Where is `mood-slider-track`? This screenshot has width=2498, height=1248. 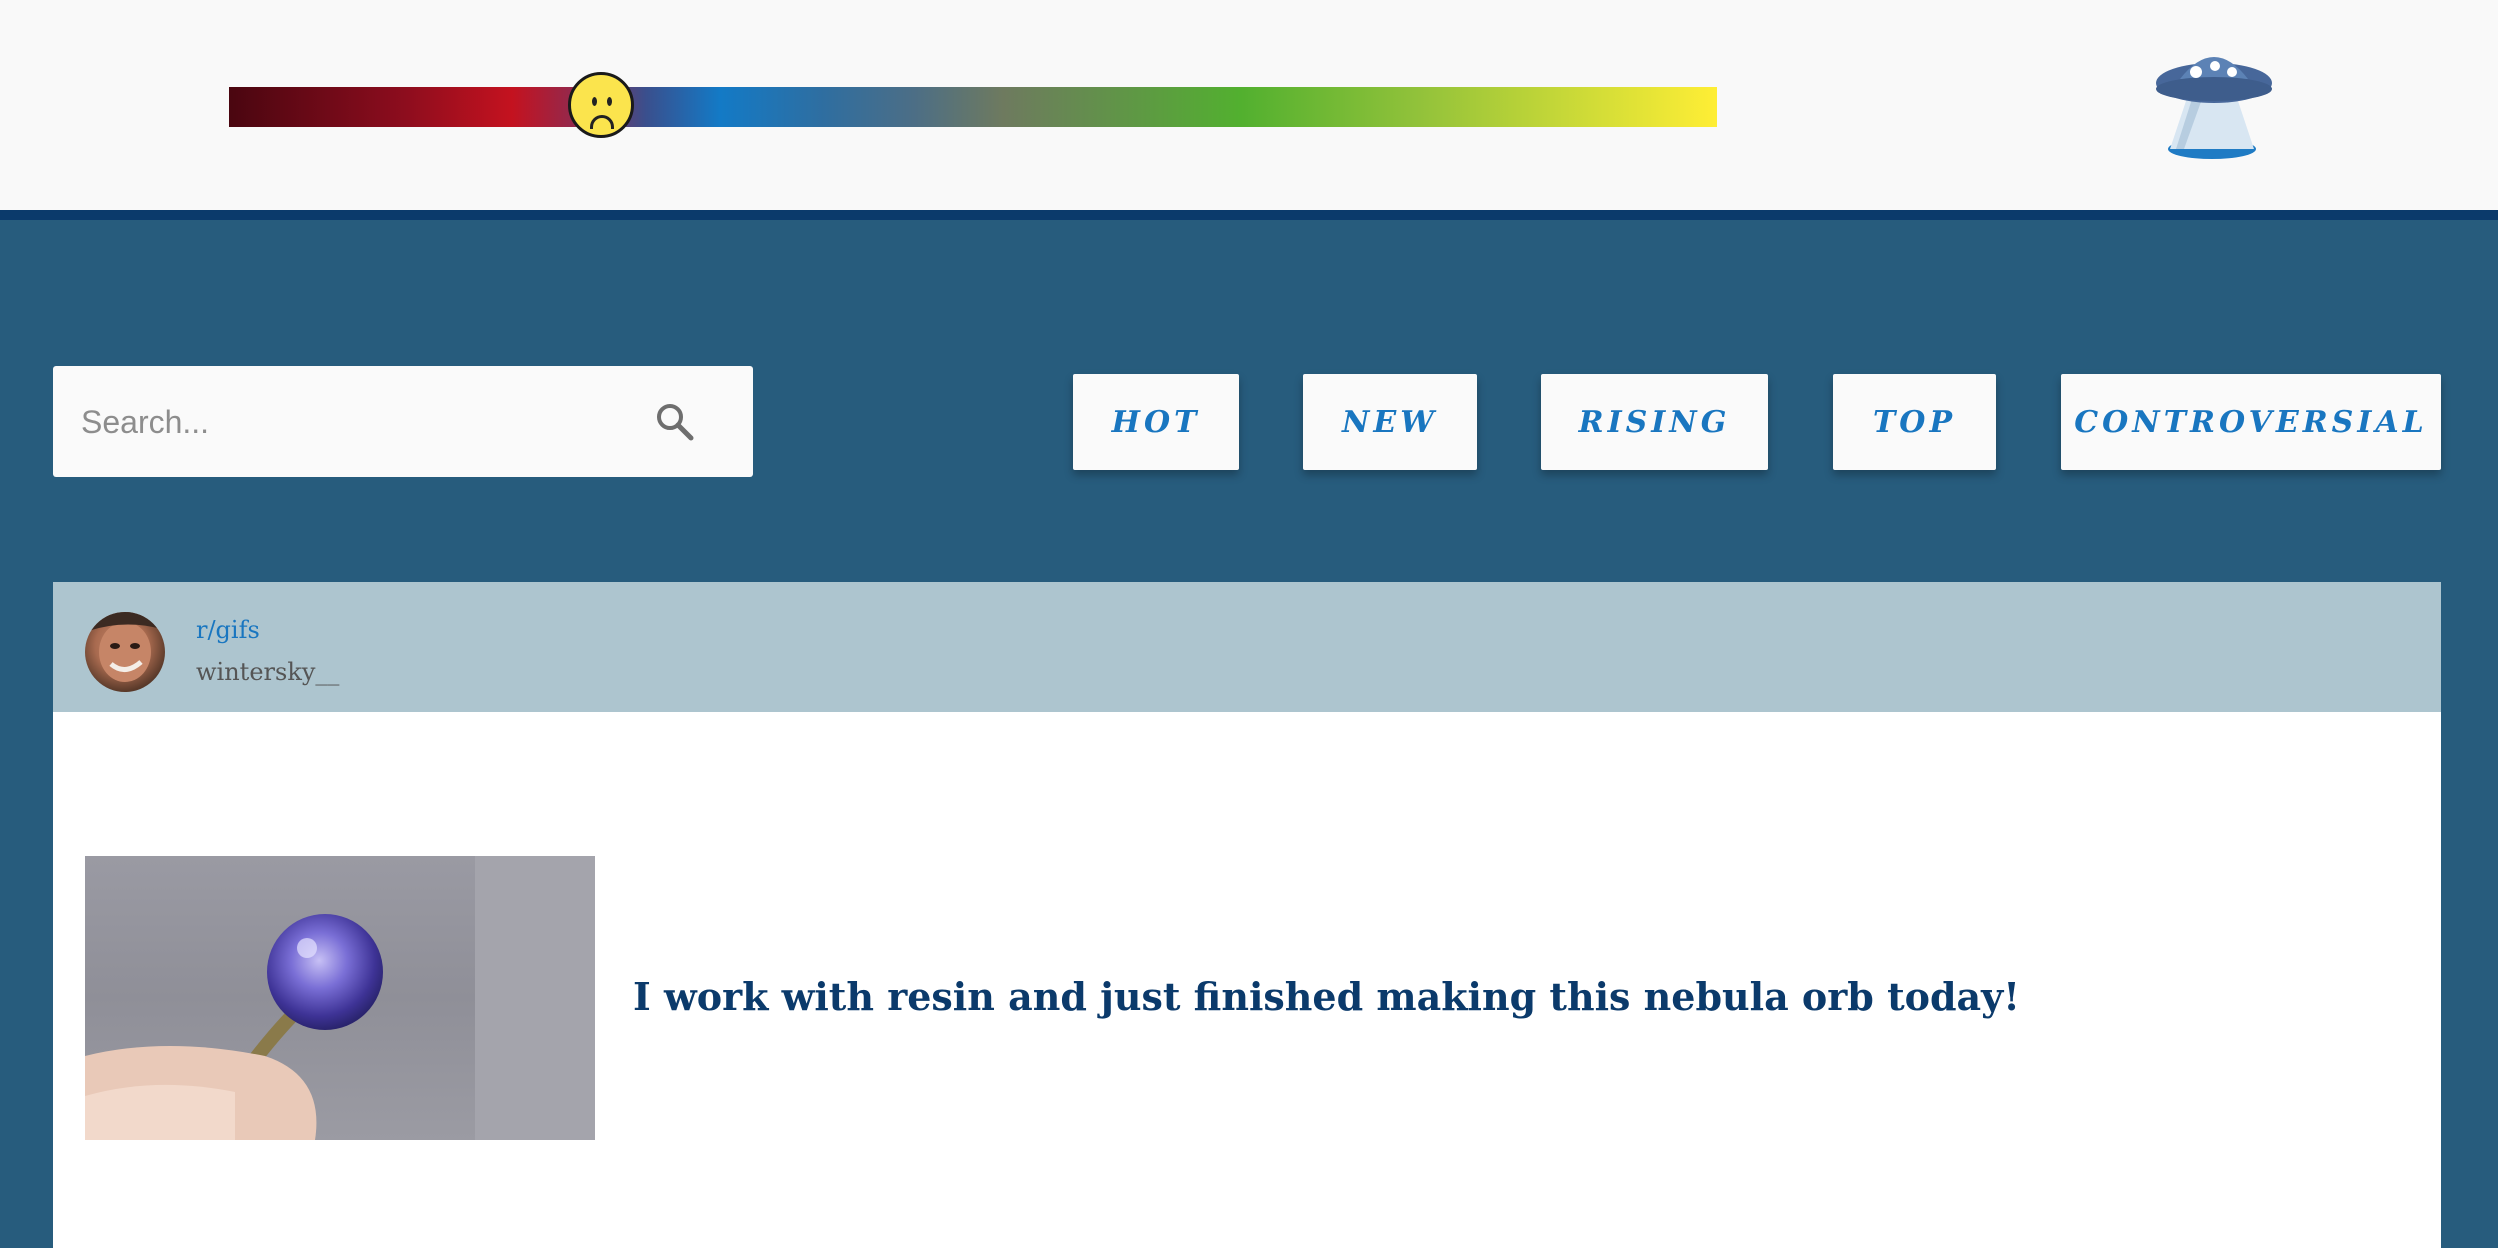 mood-slider-track is located at coordinates (973, 107).